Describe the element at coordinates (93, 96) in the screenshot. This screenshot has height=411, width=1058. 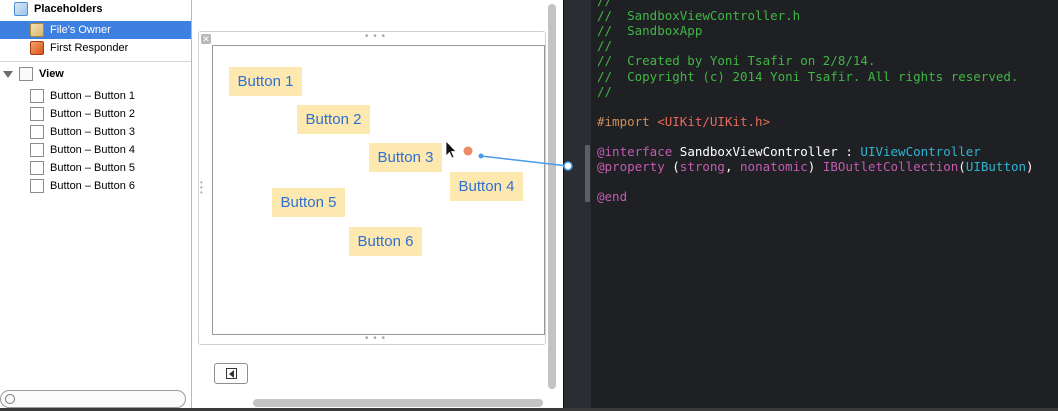
I see `outline-item-label: Button – Button 1` at that location.